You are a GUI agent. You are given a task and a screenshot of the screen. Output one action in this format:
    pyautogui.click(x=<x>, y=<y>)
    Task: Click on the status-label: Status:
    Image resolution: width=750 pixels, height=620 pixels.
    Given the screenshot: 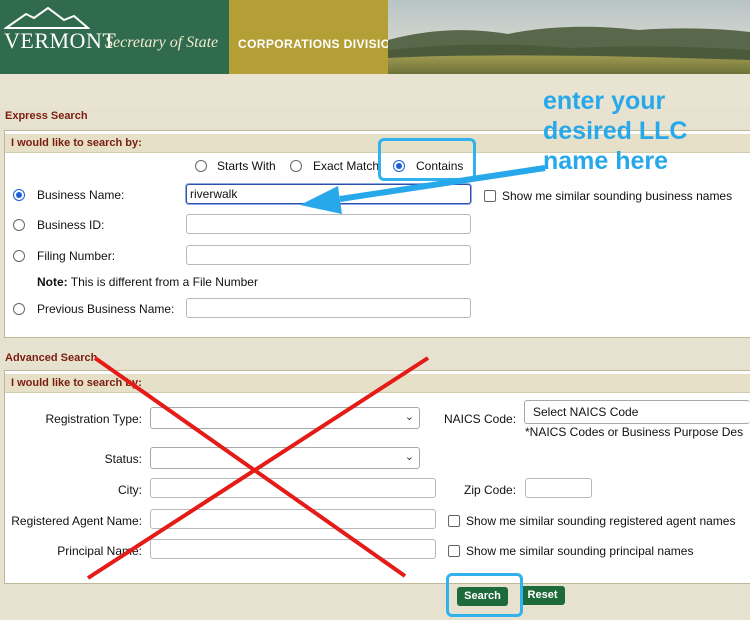 What is the action you would take?
    pyautogui.click(x=123, y=459)
    